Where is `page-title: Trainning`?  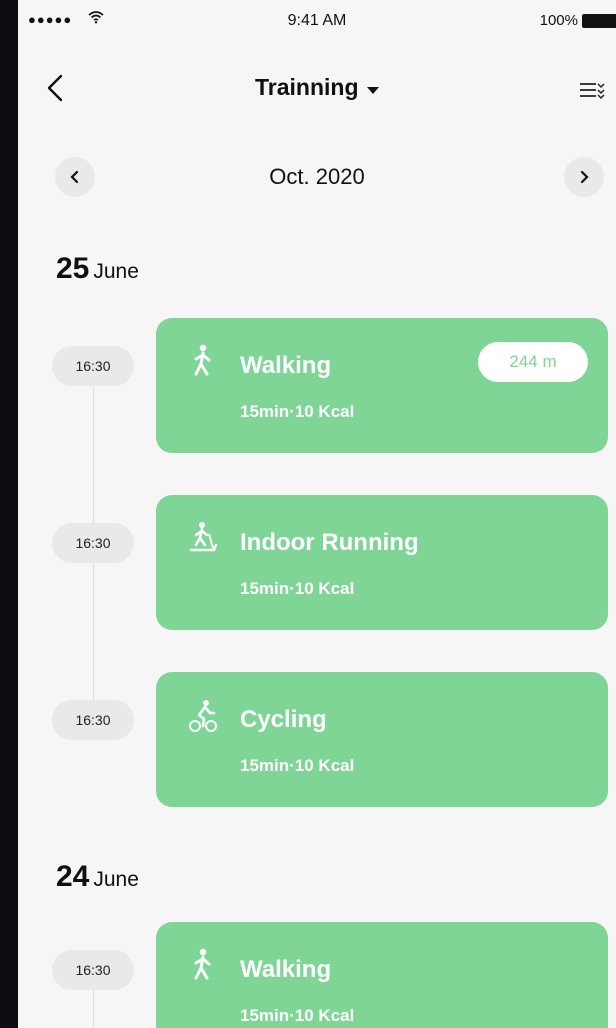
page-title: Trainning is located at coordinates (307, 87).